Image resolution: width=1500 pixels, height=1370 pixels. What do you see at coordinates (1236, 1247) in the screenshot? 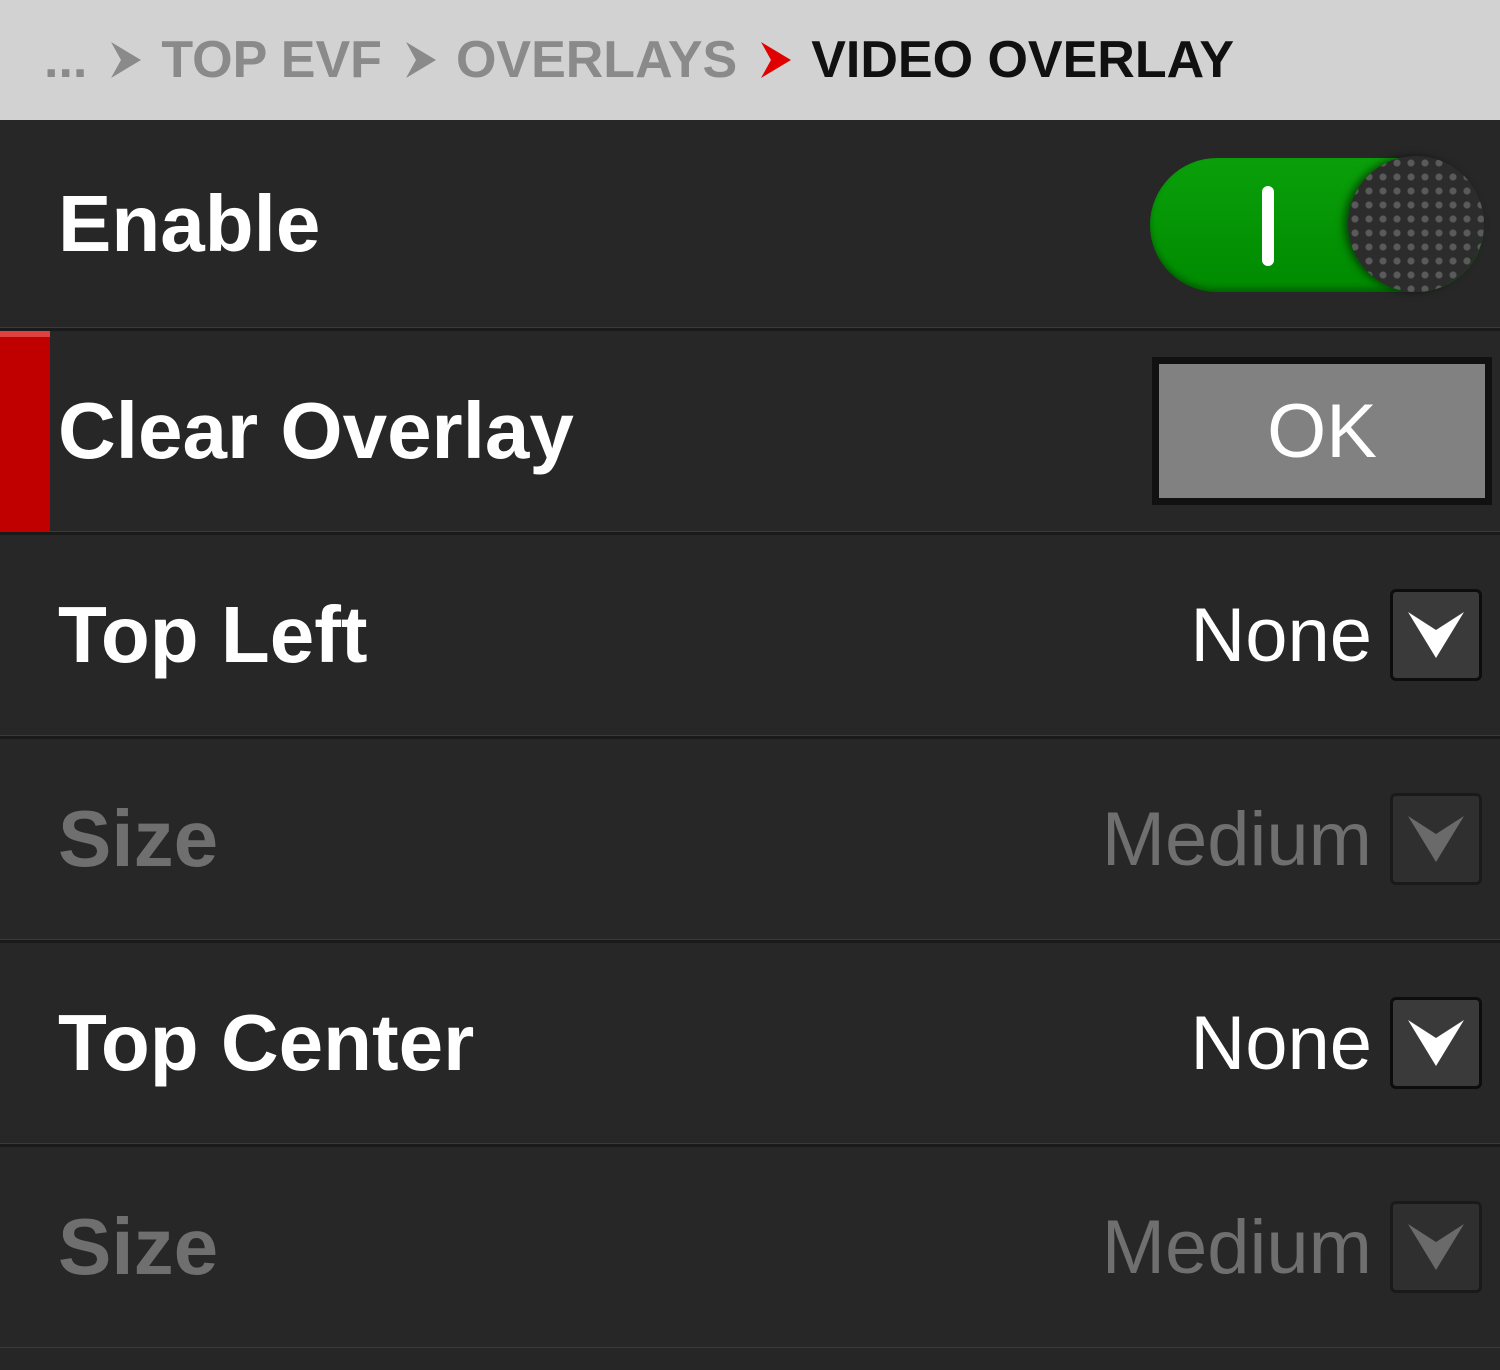
I see `top-center-size-value: Medium` at bounding box center [1236, 1247].